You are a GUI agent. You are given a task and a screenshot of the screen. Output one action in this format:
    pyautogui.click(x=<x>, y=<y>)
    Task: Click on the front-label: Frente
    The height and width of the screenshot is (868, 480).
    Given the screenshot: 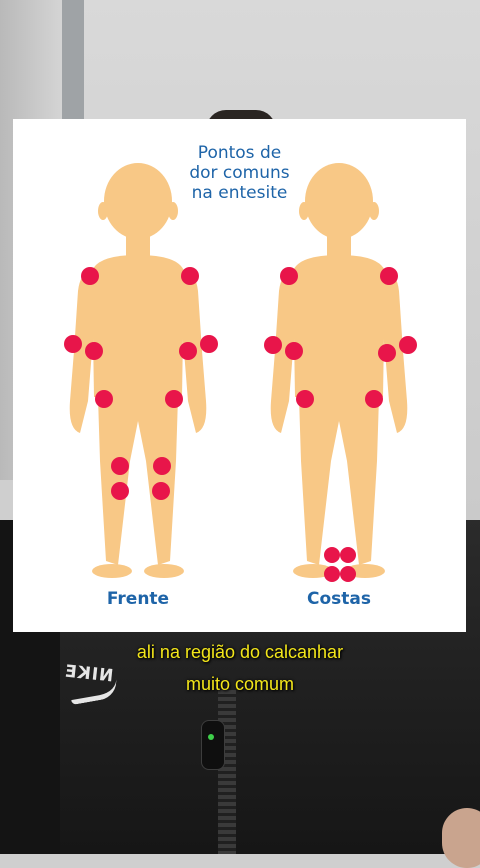 What is the action you would take?
    pyautogui.click(x=138, y=599)
    